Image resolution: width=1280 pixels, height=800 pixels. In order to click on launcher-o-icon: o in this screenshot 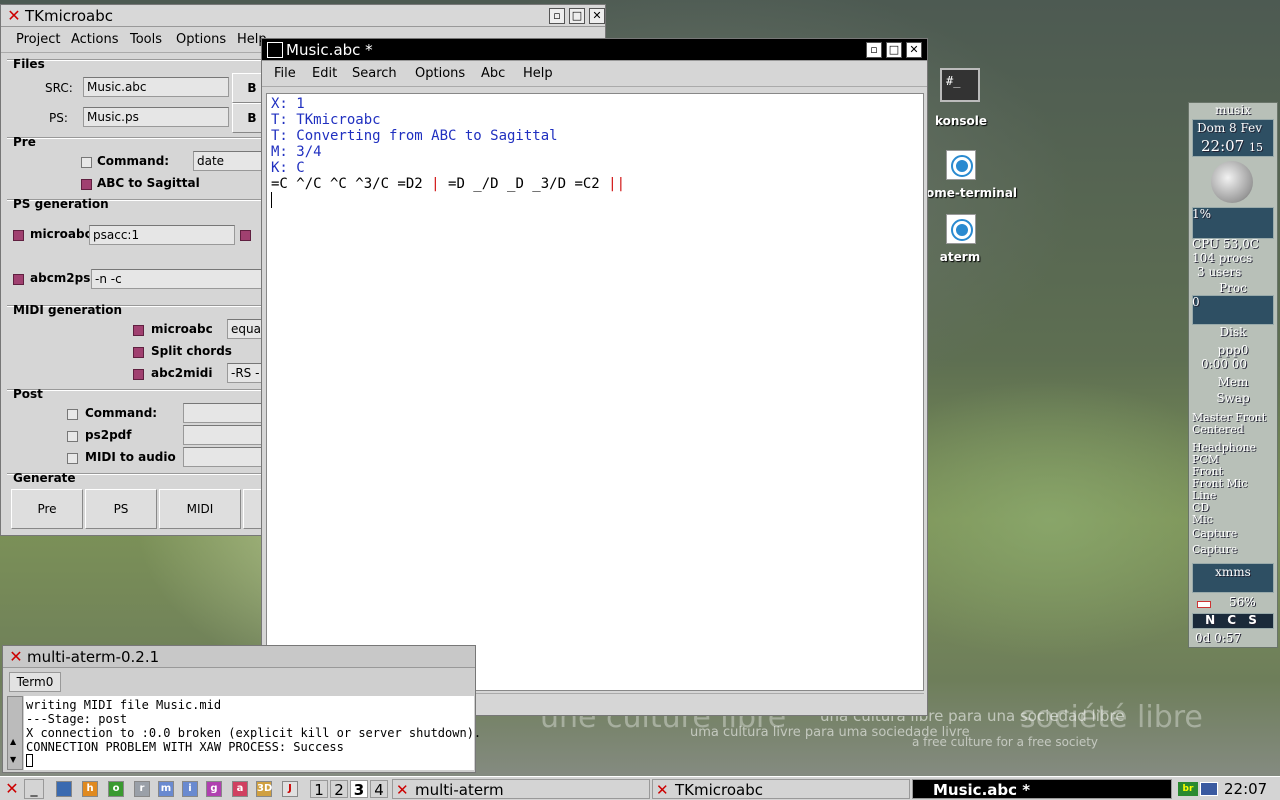, I will do `click(116, 789)`.